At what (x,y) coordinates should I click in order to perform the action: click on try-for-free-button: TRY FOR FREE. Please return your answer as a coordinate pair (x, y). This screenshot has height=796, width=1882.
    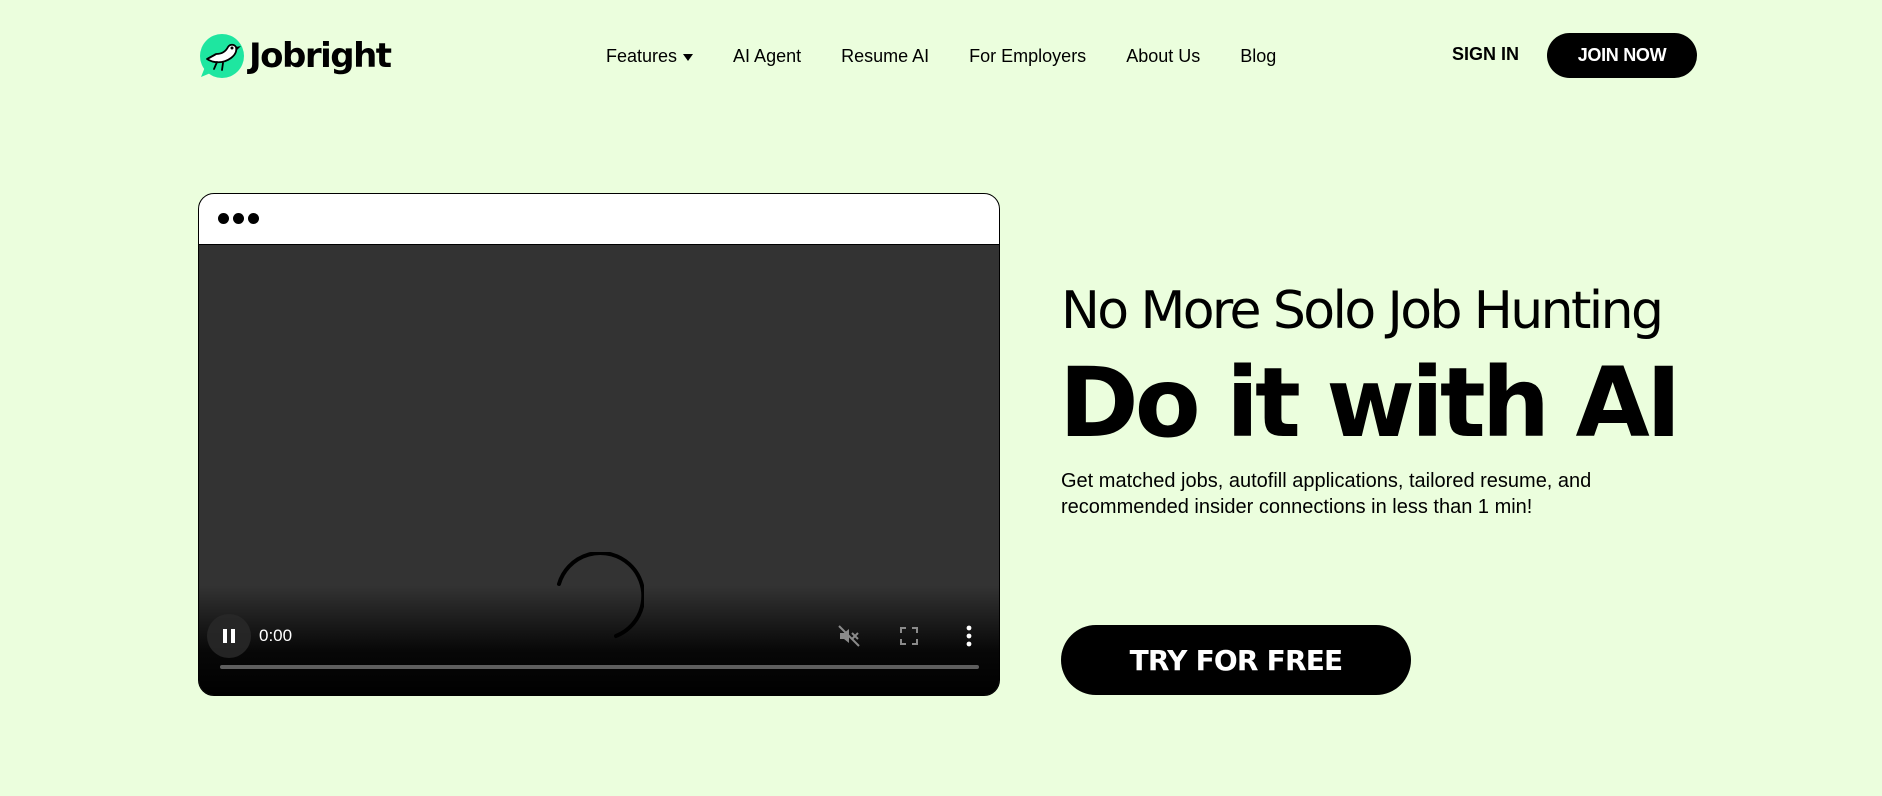
    Looking at the image, I should click on (1236, 660).